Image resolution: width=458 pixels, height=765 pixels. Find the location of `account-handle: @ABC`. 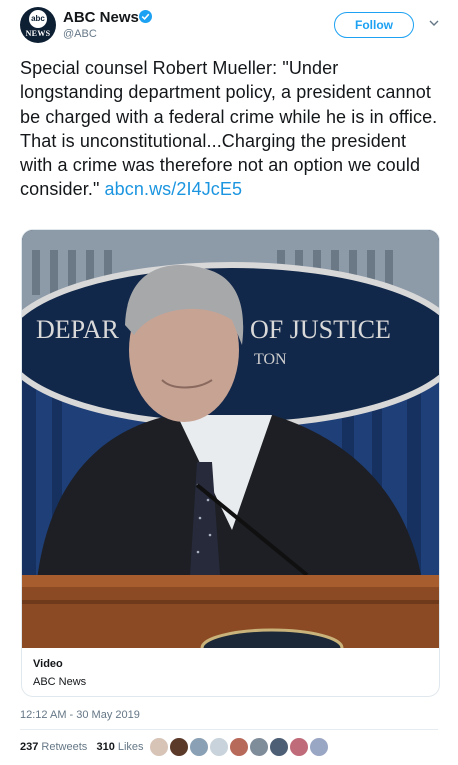

account-handle: @ABC is located at coordinates (80, 34).